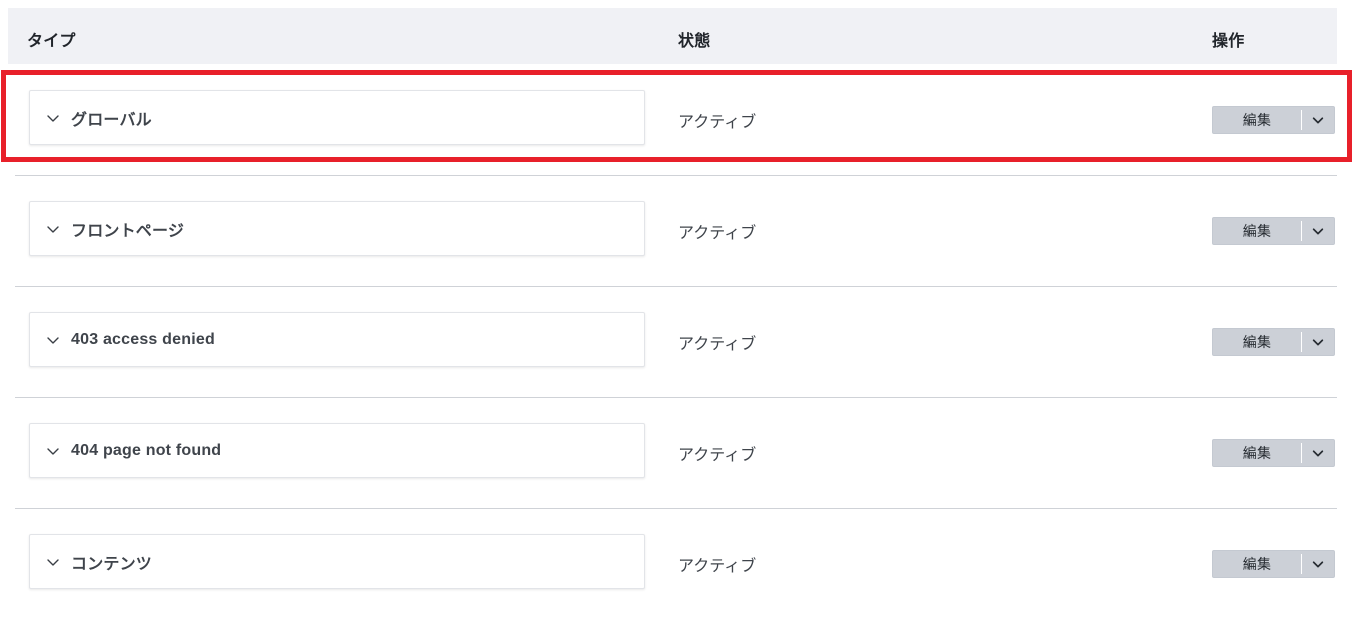 The image size is (1359, 619). Describe the element at coordinates (694, 41) in the screenshot. I see `column-header-status: 状態` at that location.